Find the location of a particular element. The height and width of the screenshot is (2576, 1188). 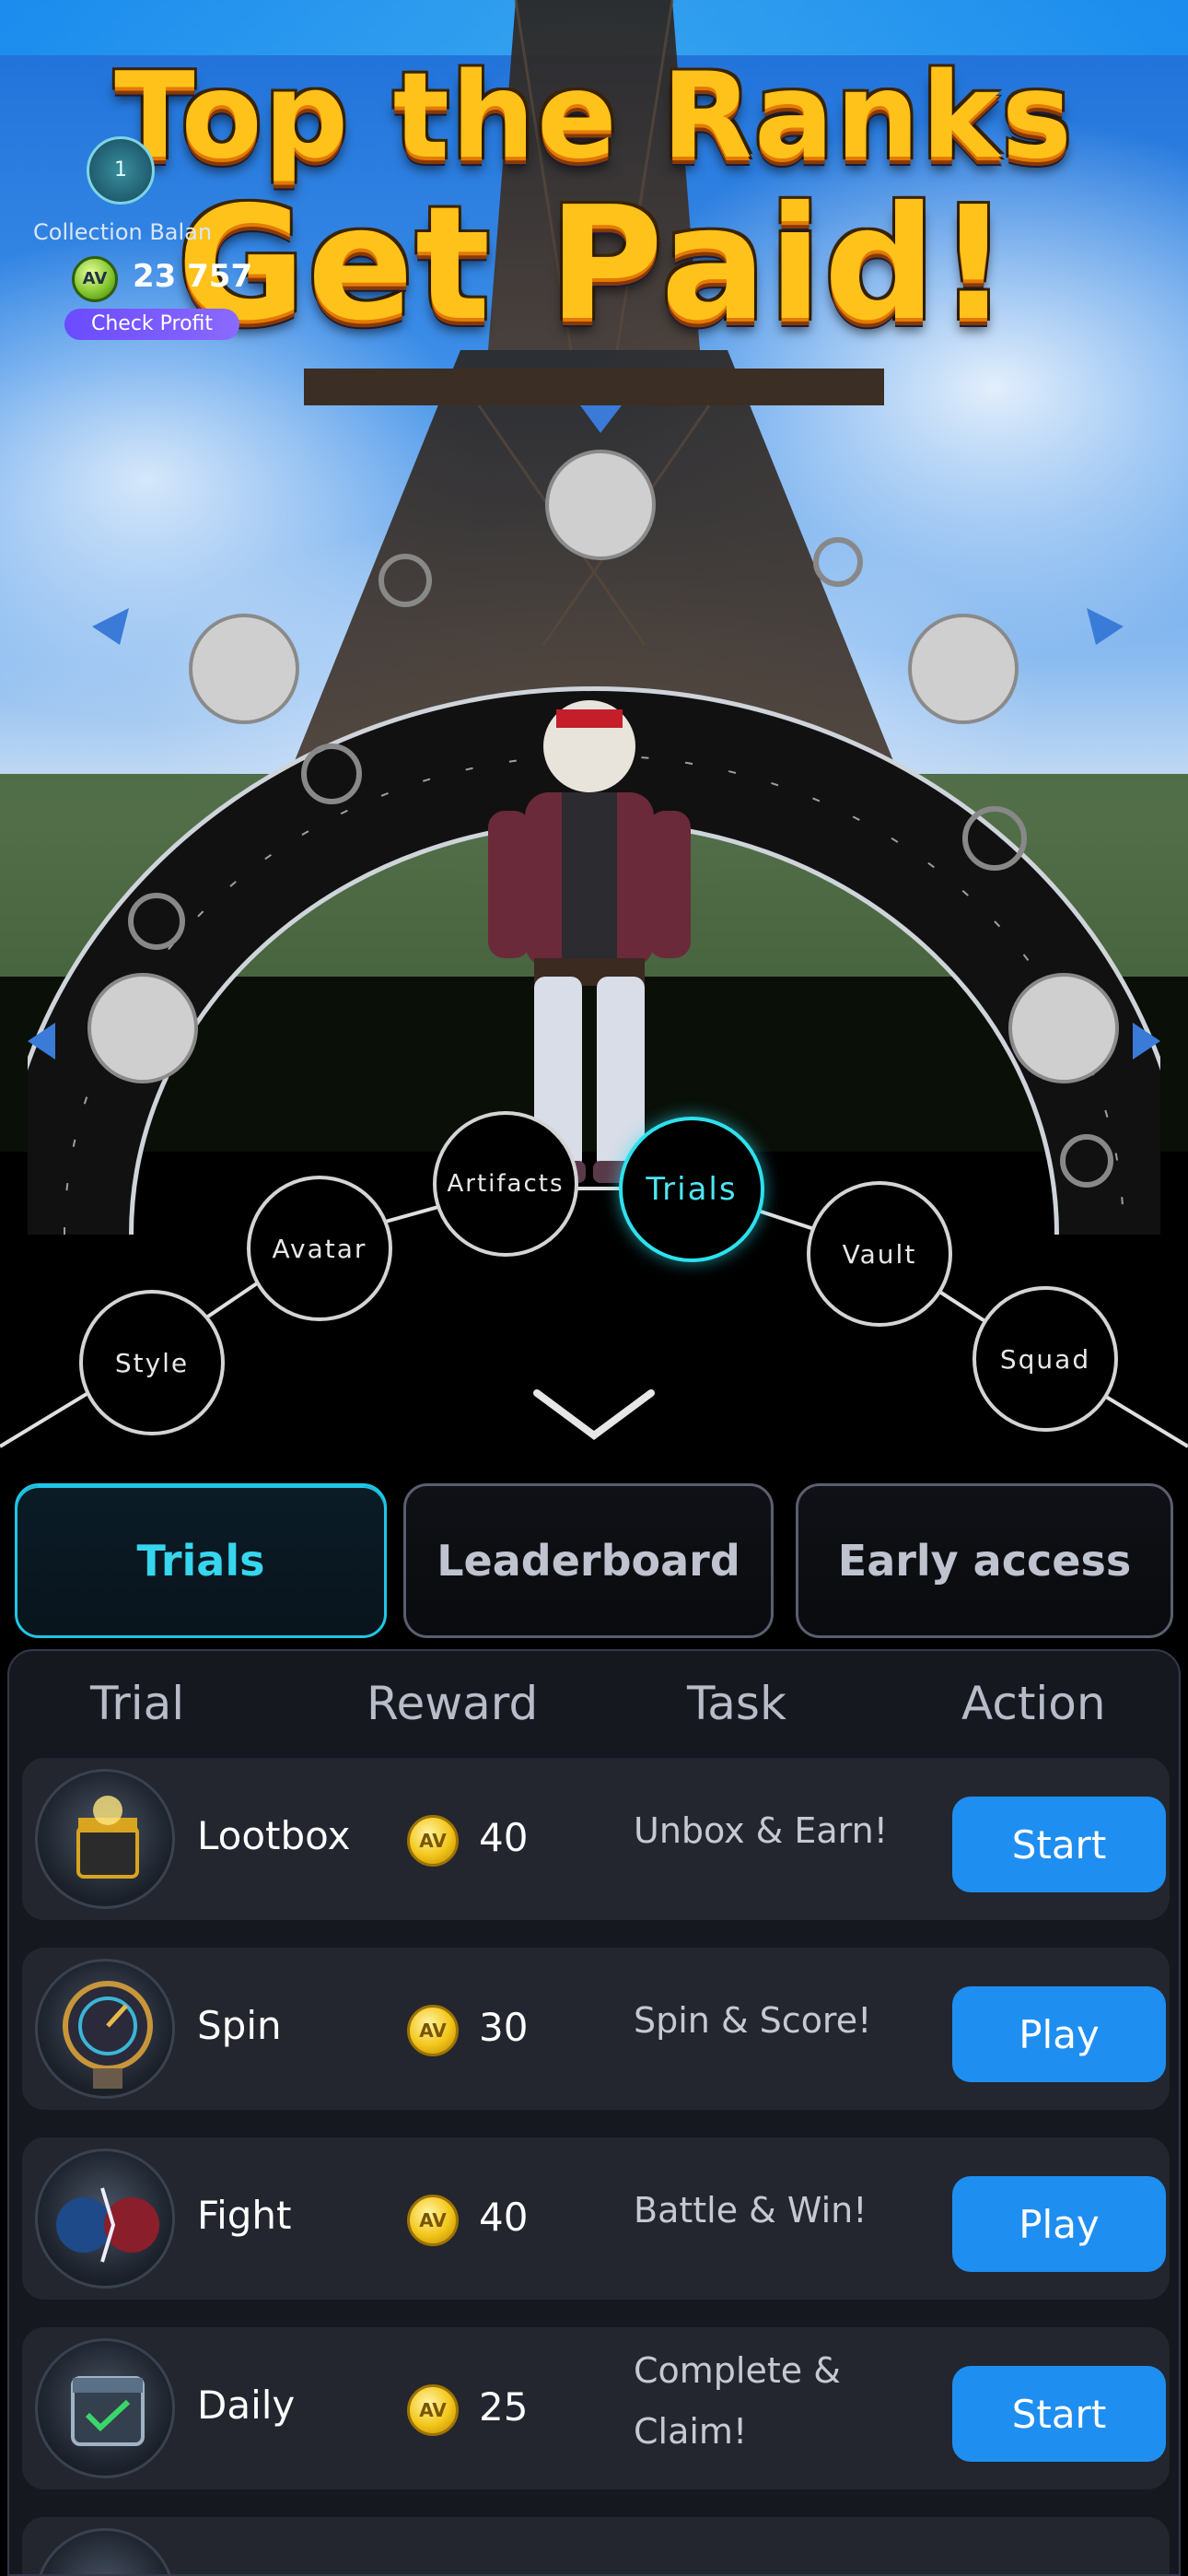

tab-bar: Trials Leaderboard Early access is located at coordinates (594, 1557).